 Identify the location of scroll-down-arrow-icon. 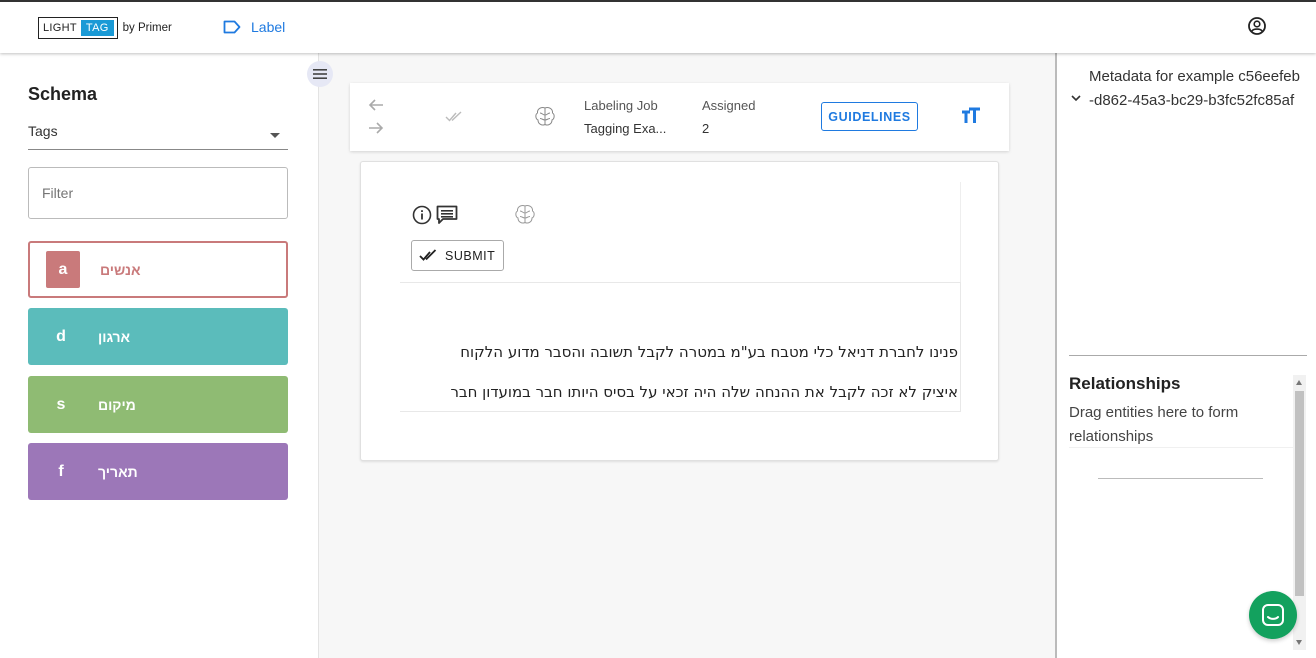
(1299, 642).